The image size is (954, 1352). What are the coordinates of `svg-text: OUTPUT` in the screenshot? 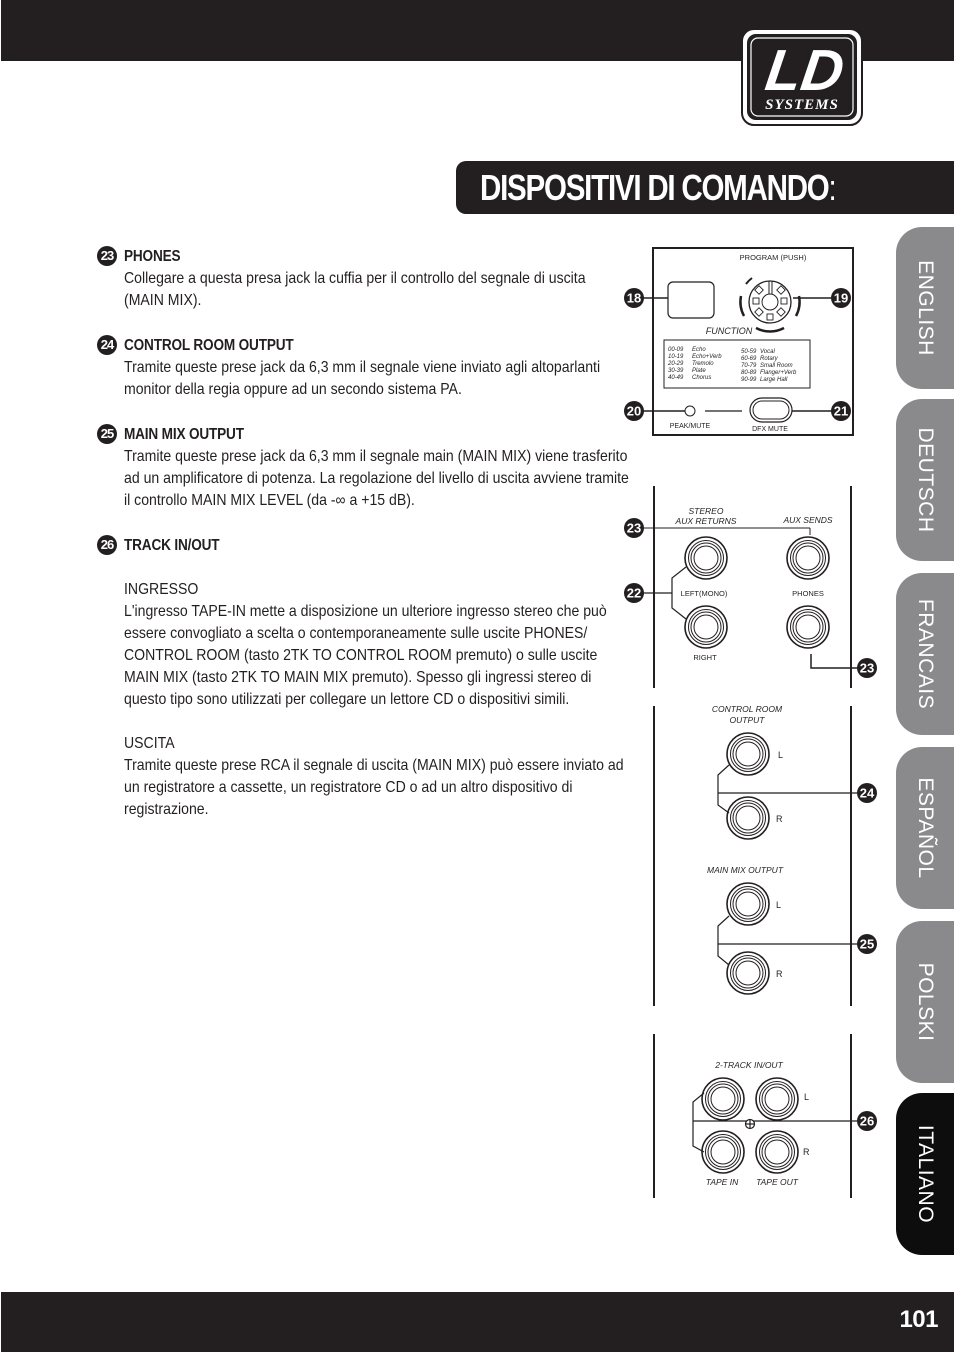 It's located at (748, 720).